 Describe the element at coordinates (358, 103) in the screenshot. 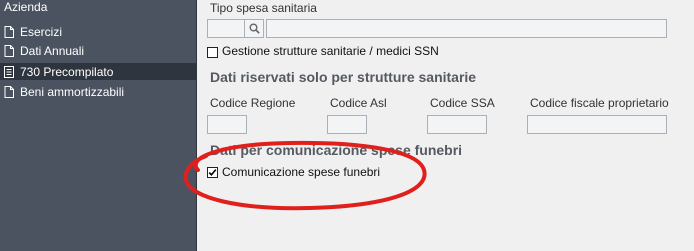

I see `codice-asl-label: Codice Asl` at that location.